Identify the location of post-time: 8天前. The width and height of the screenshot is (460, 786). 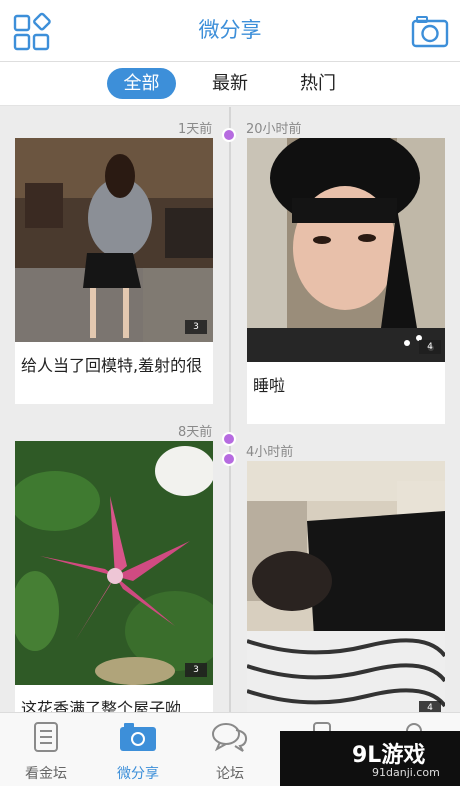
(195, 432).